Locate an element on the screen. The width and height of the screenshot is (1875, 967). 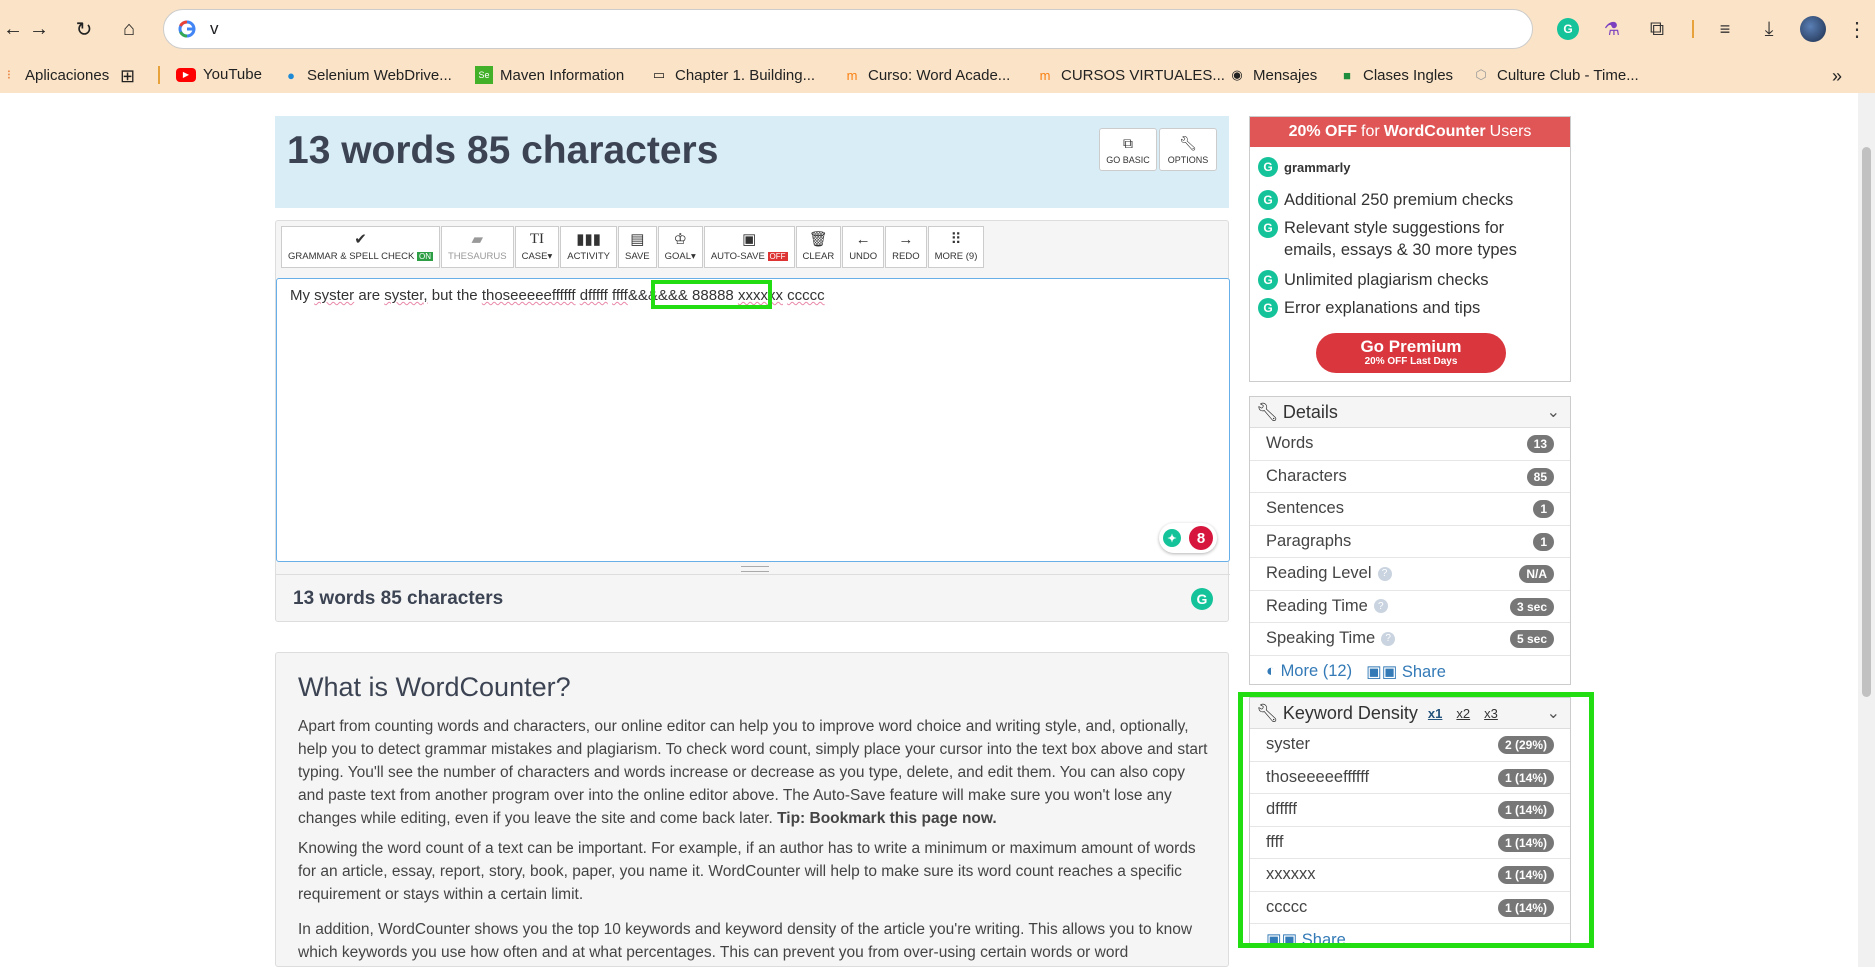
redo-button: → REDO is located at coordinates (906, 247).